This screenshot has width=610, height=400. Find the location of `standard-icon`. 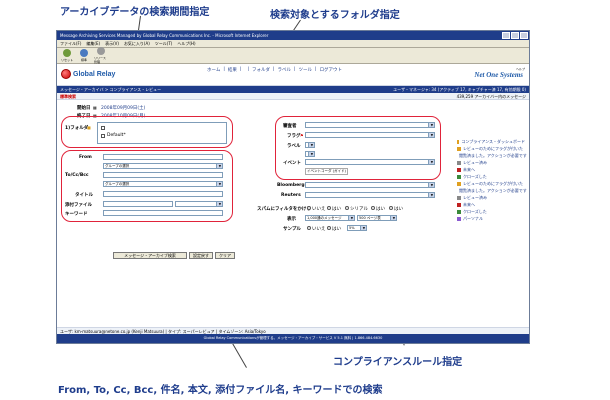

standard-icon is located at coordinates (84, 53).